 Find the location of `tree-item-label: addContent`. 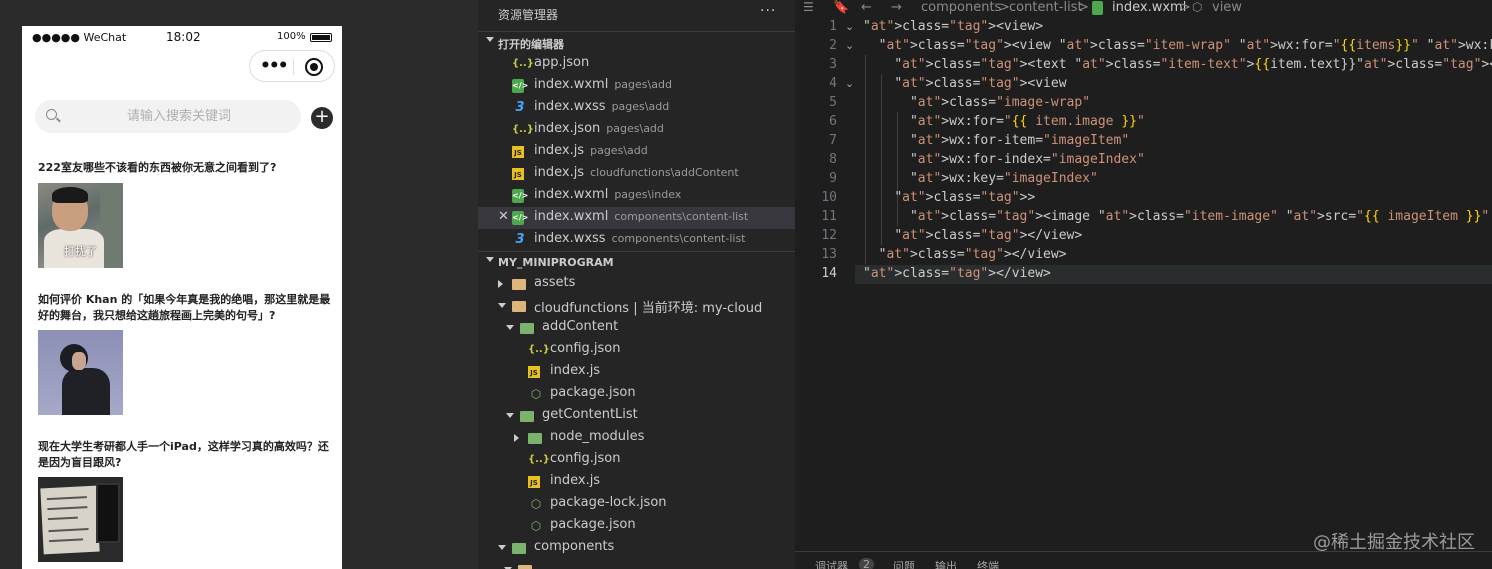

tree-item-label: addContent is located at coordinates (580, 326).